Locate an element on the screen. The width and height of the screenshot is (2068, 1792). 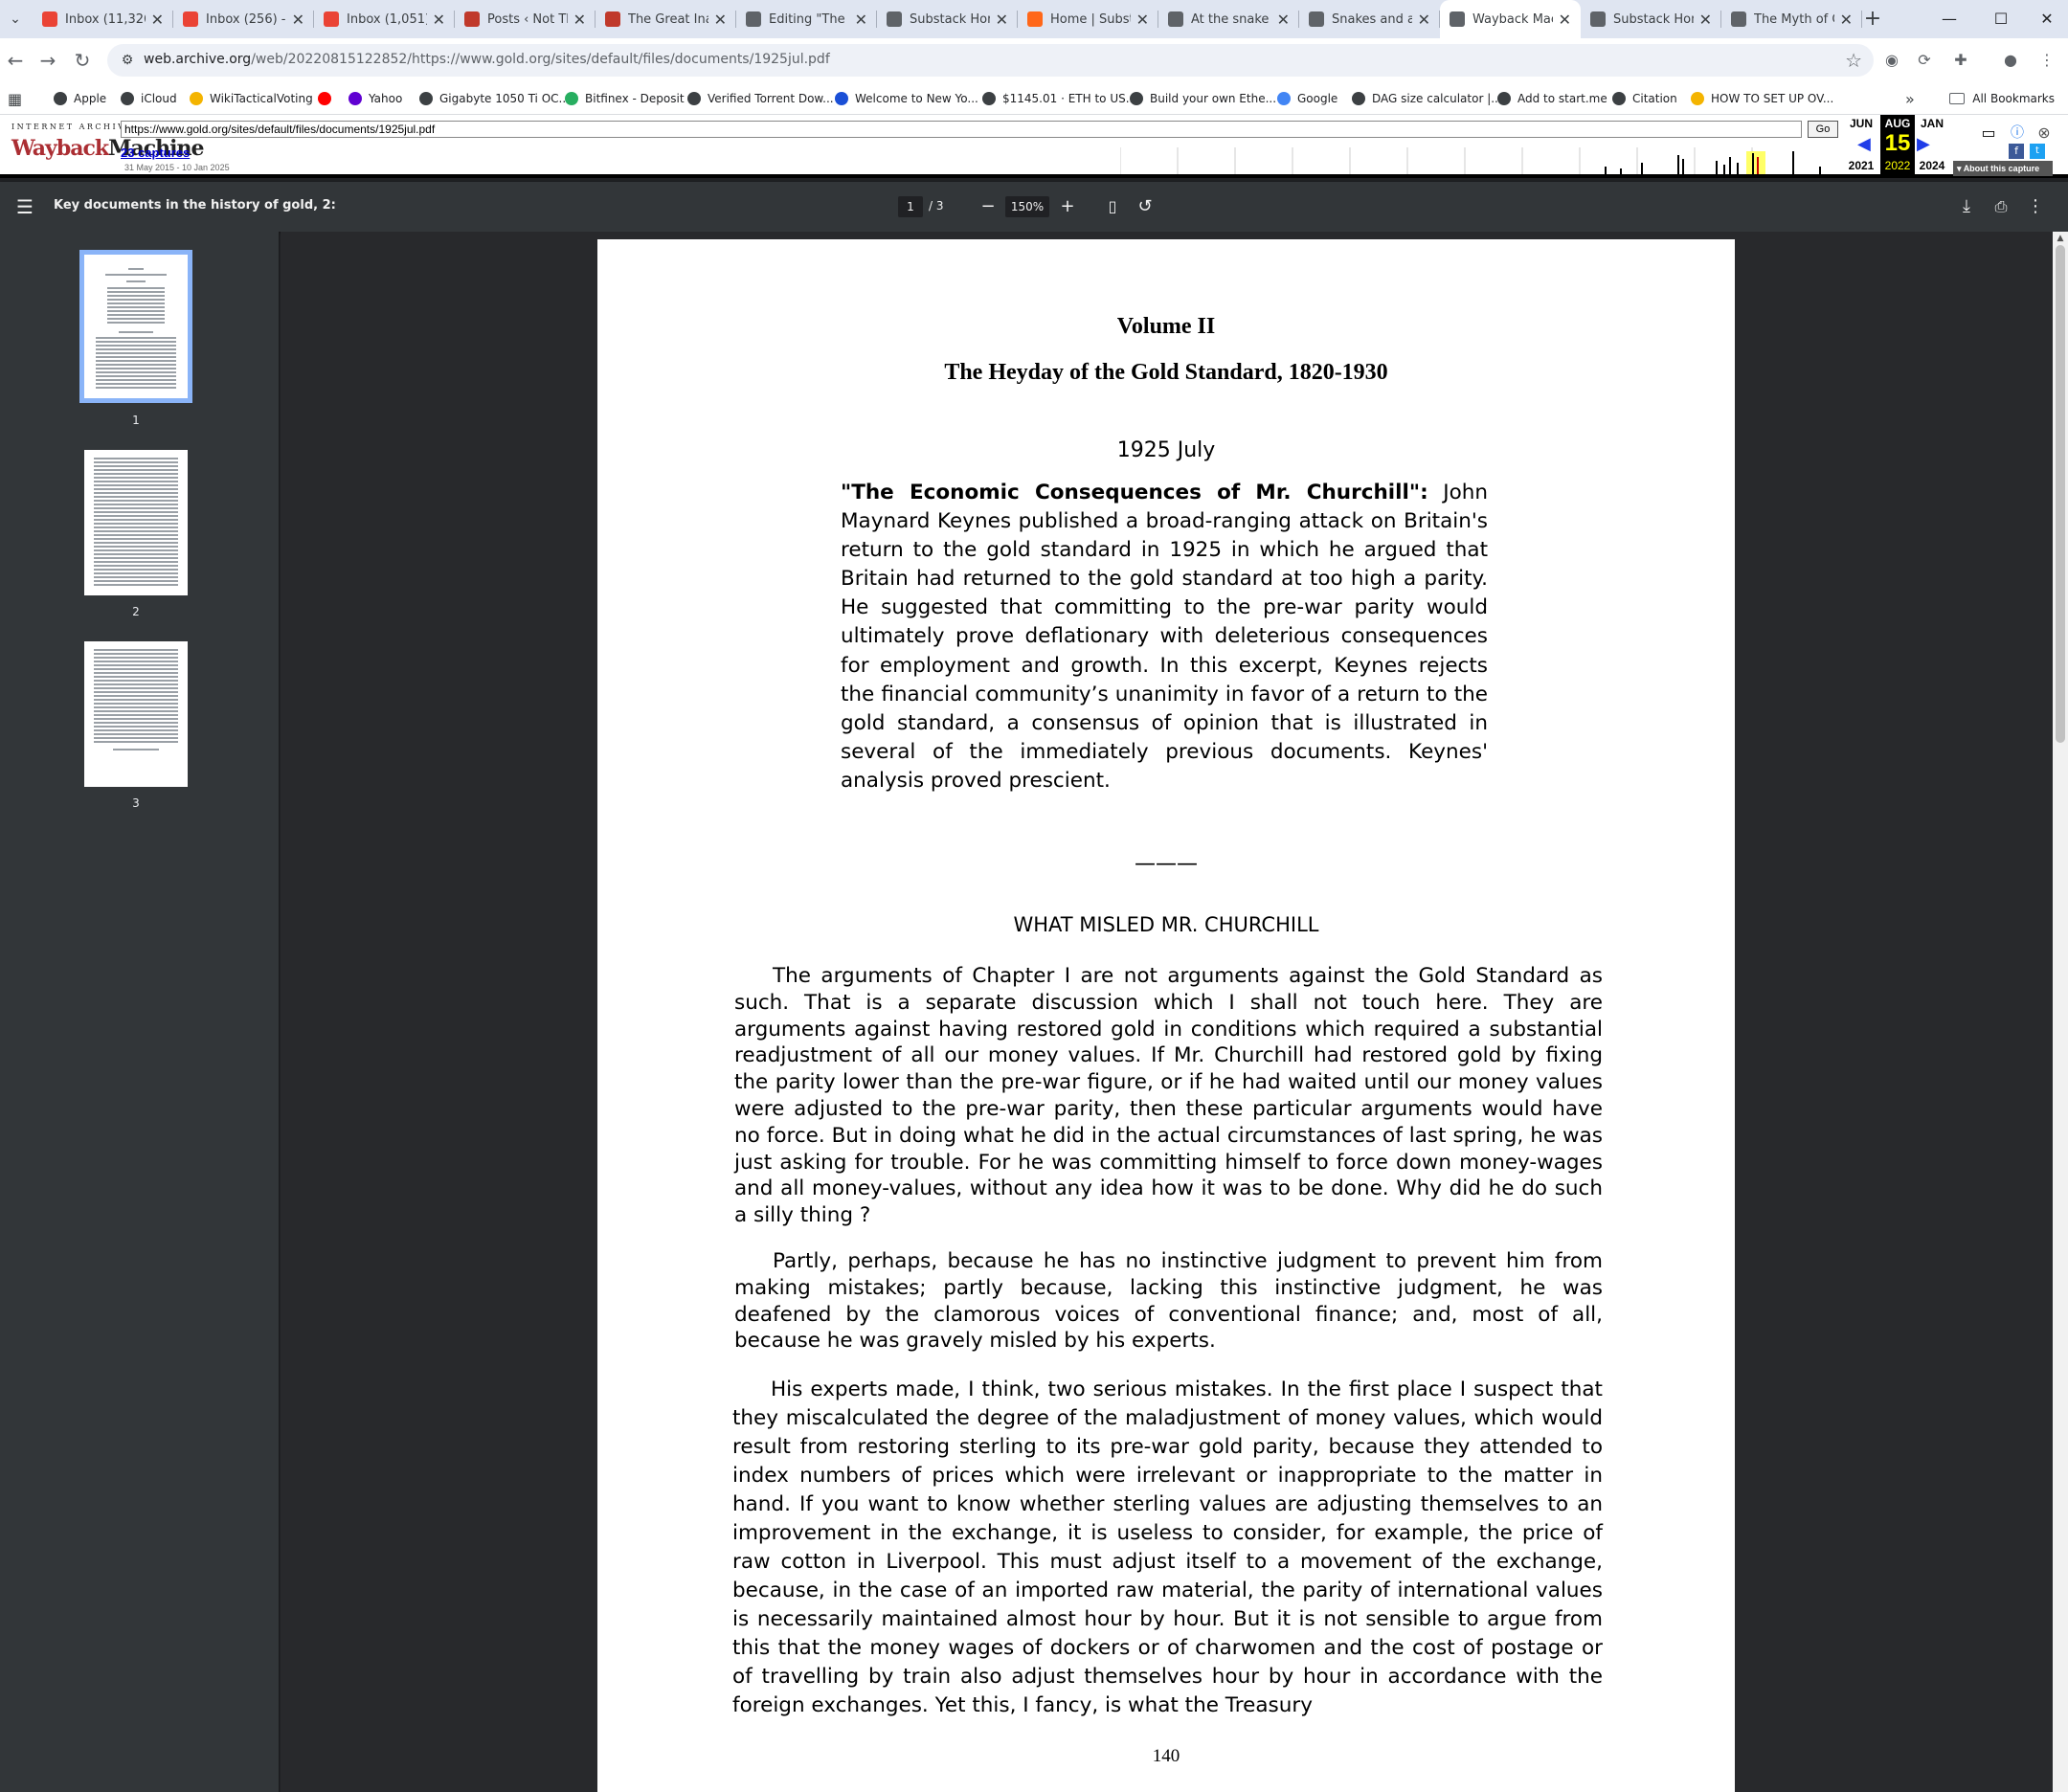
minimize-icon: — is located at coordinates (1949, 19).